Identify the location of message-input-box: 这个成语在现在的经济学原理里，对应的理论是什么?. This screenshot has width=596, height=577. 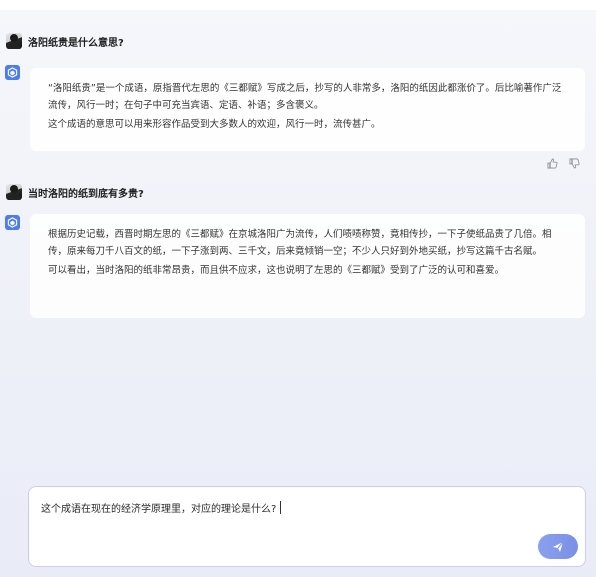
(307, 526).